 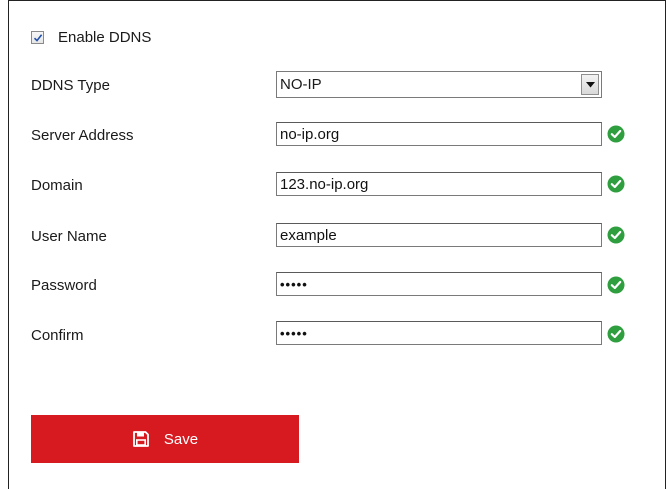 I want to click on ddns-type-select: NO-IP, so click(x=439, y=84).